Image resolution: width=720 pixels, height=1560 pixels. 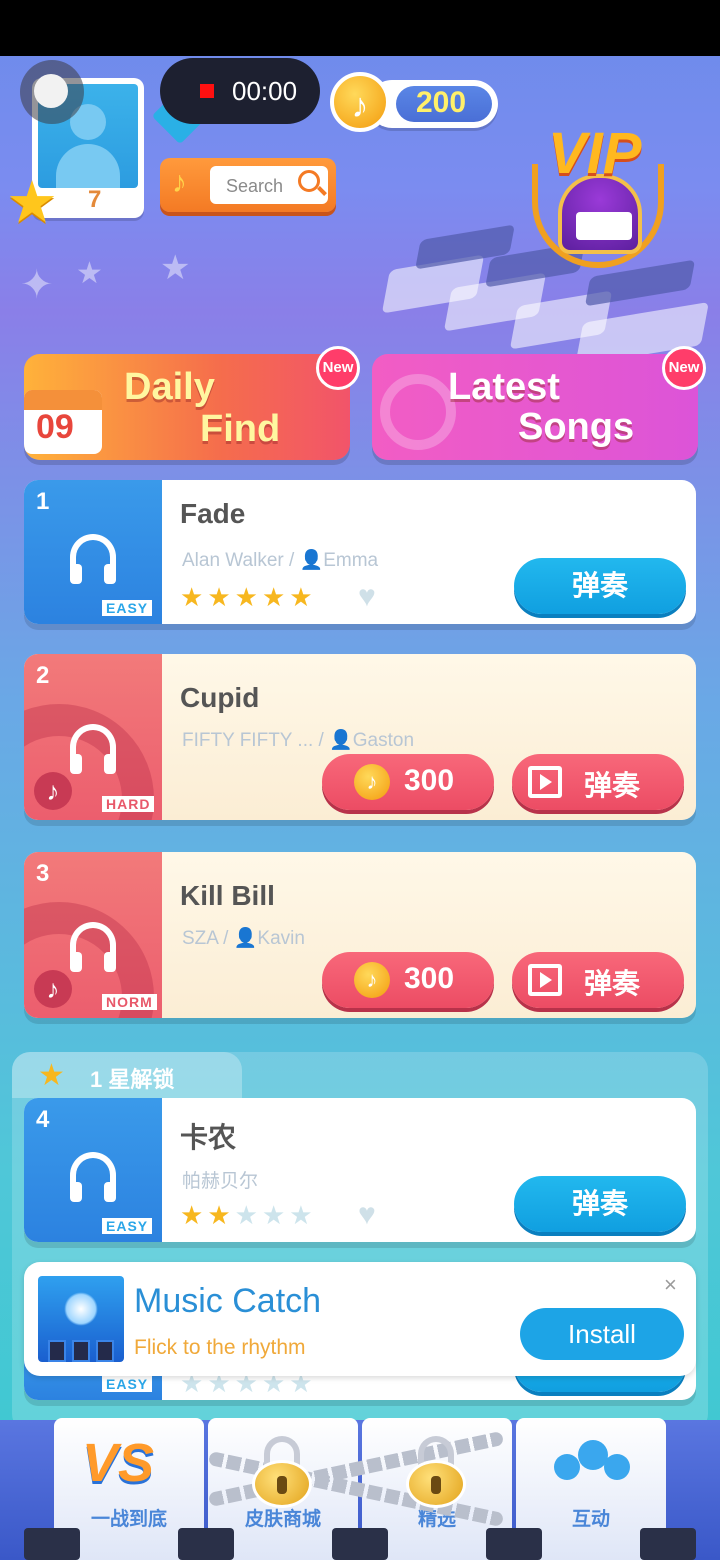 What do you see at coordinates (81, 1319) in the screenshot?
I see `ad-app-icon` at bounding box center [81, 1319].